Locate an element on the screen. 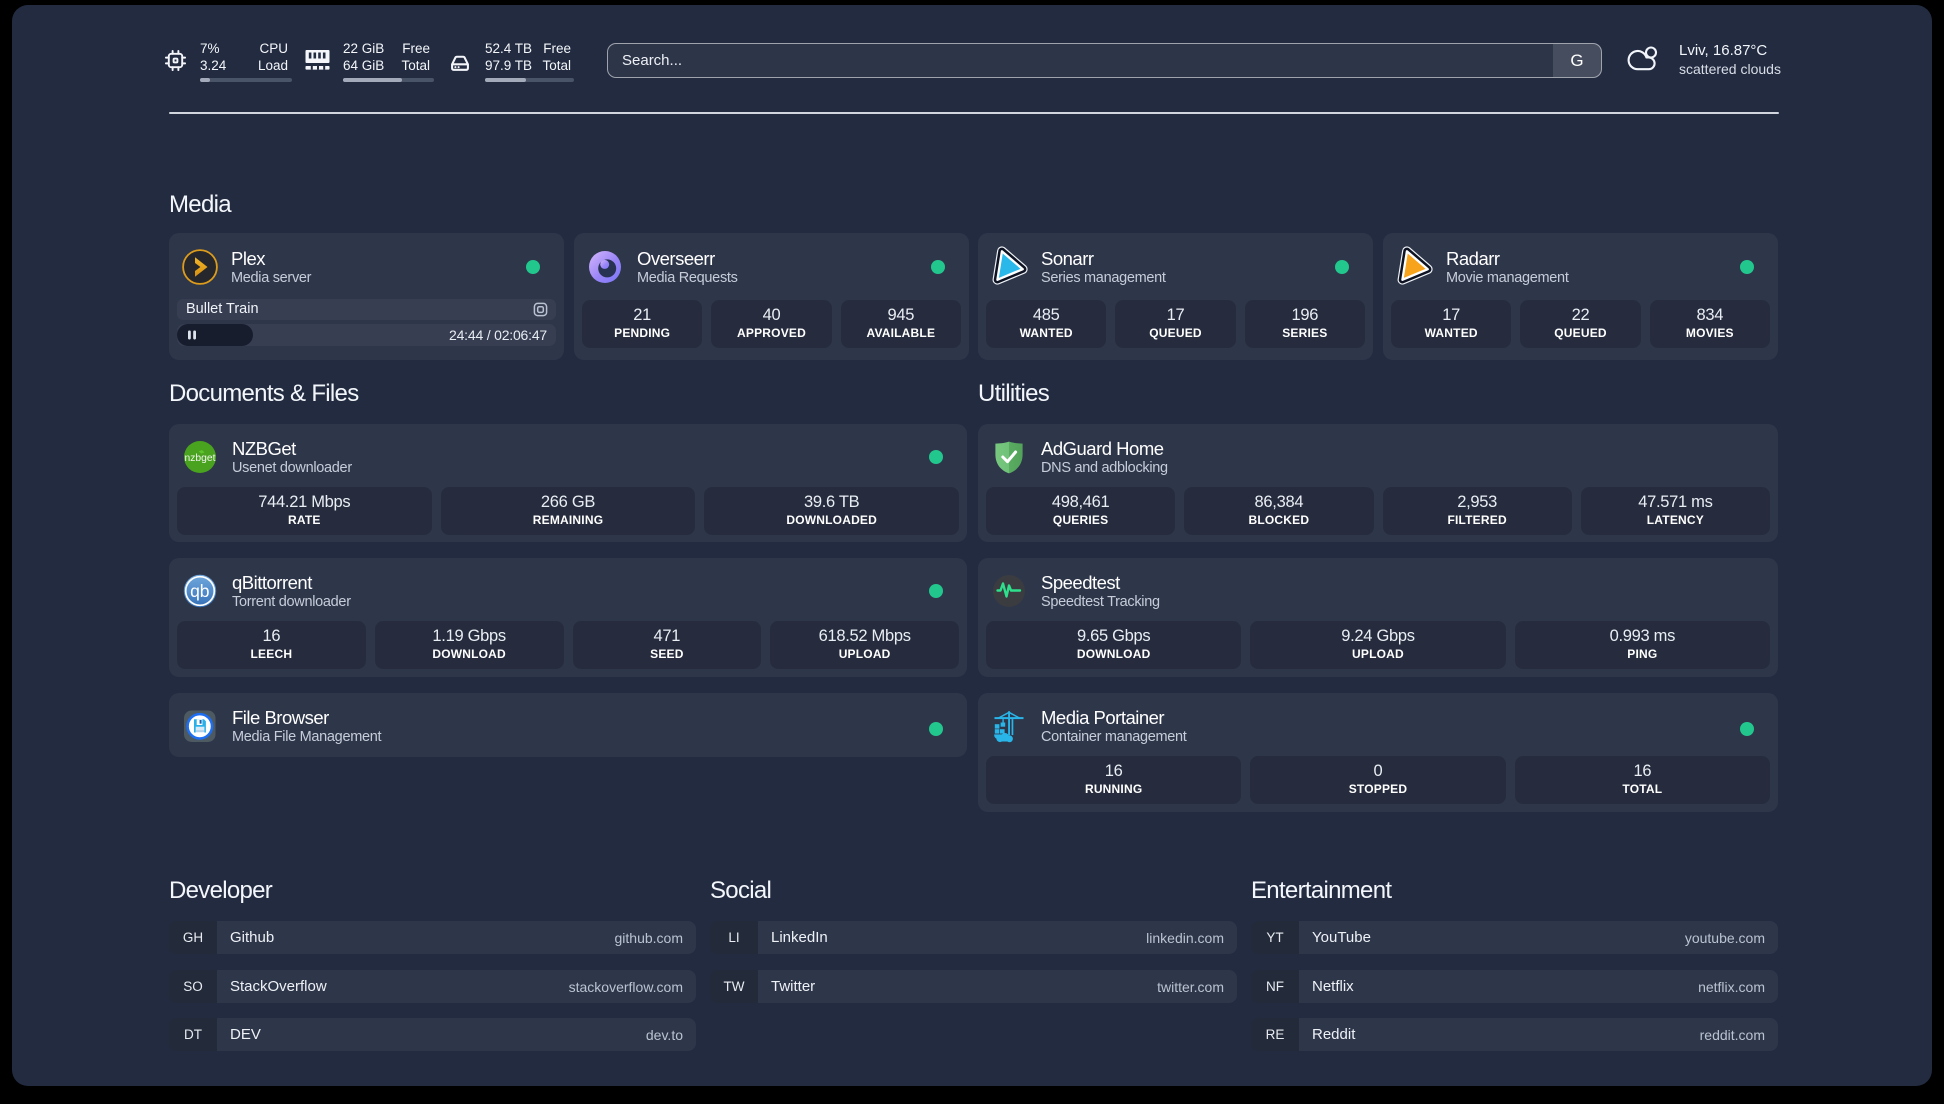 The height and width of the screenshot is (1104, 1944). svg-text: nzbget is located at coordinates (200, 458).